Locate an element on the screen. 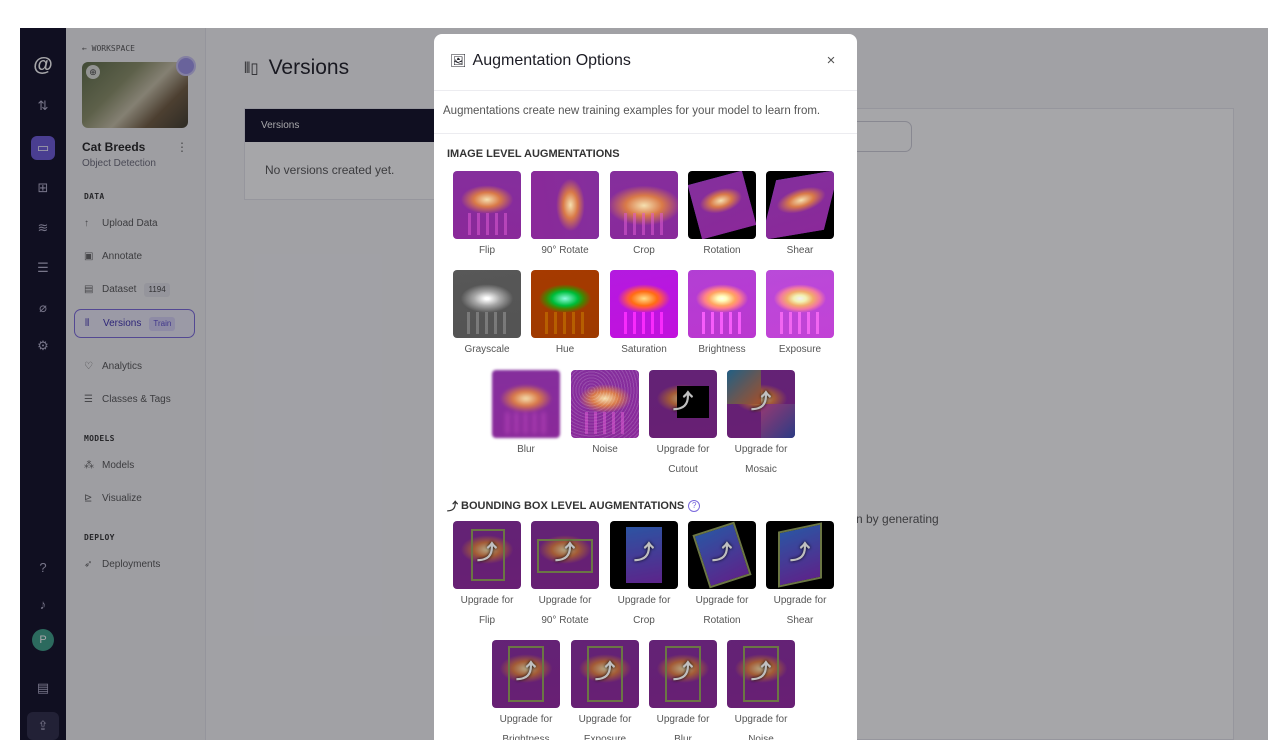 The width and height of the screenshot is (1284, 752). bbox-tile-shear: ⤴ is located at coordinates (800, 555).